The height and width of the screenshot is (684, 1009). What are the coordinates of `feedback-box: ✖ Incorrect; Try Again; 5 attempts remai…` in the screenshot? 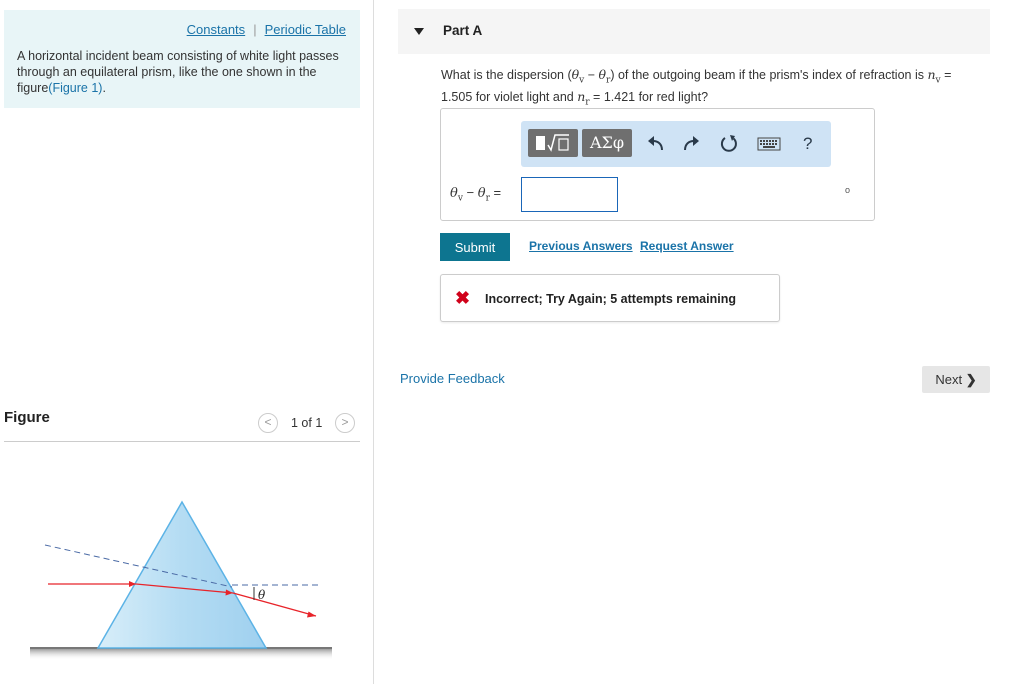 It's located at (610, 298).